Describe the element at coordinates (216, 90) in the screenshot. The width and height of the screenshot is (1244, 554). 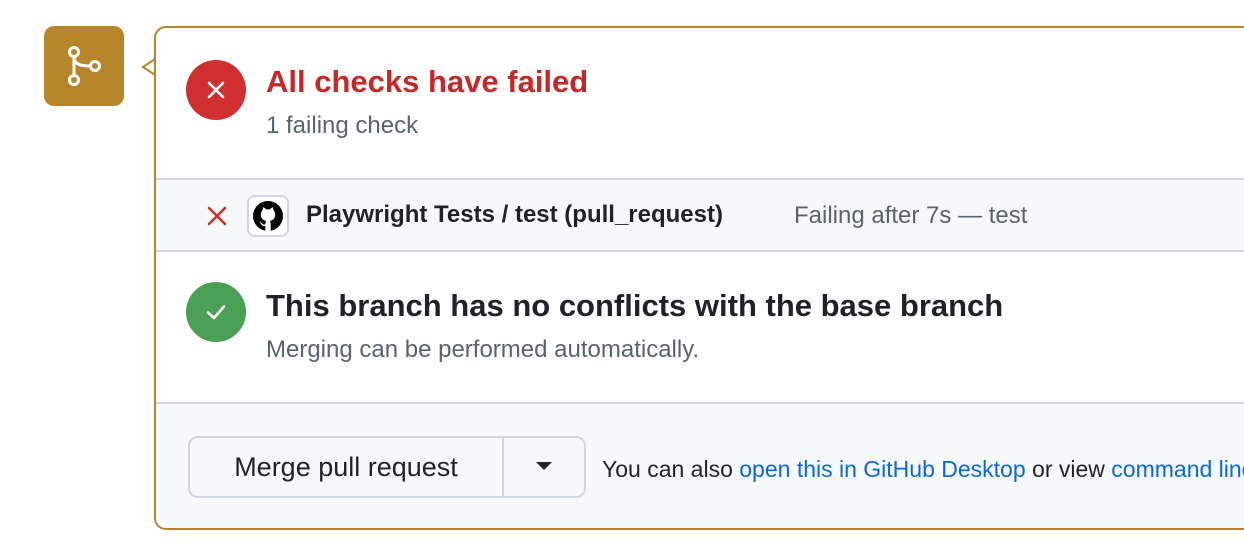
I see `x-circle-icon` at that location.